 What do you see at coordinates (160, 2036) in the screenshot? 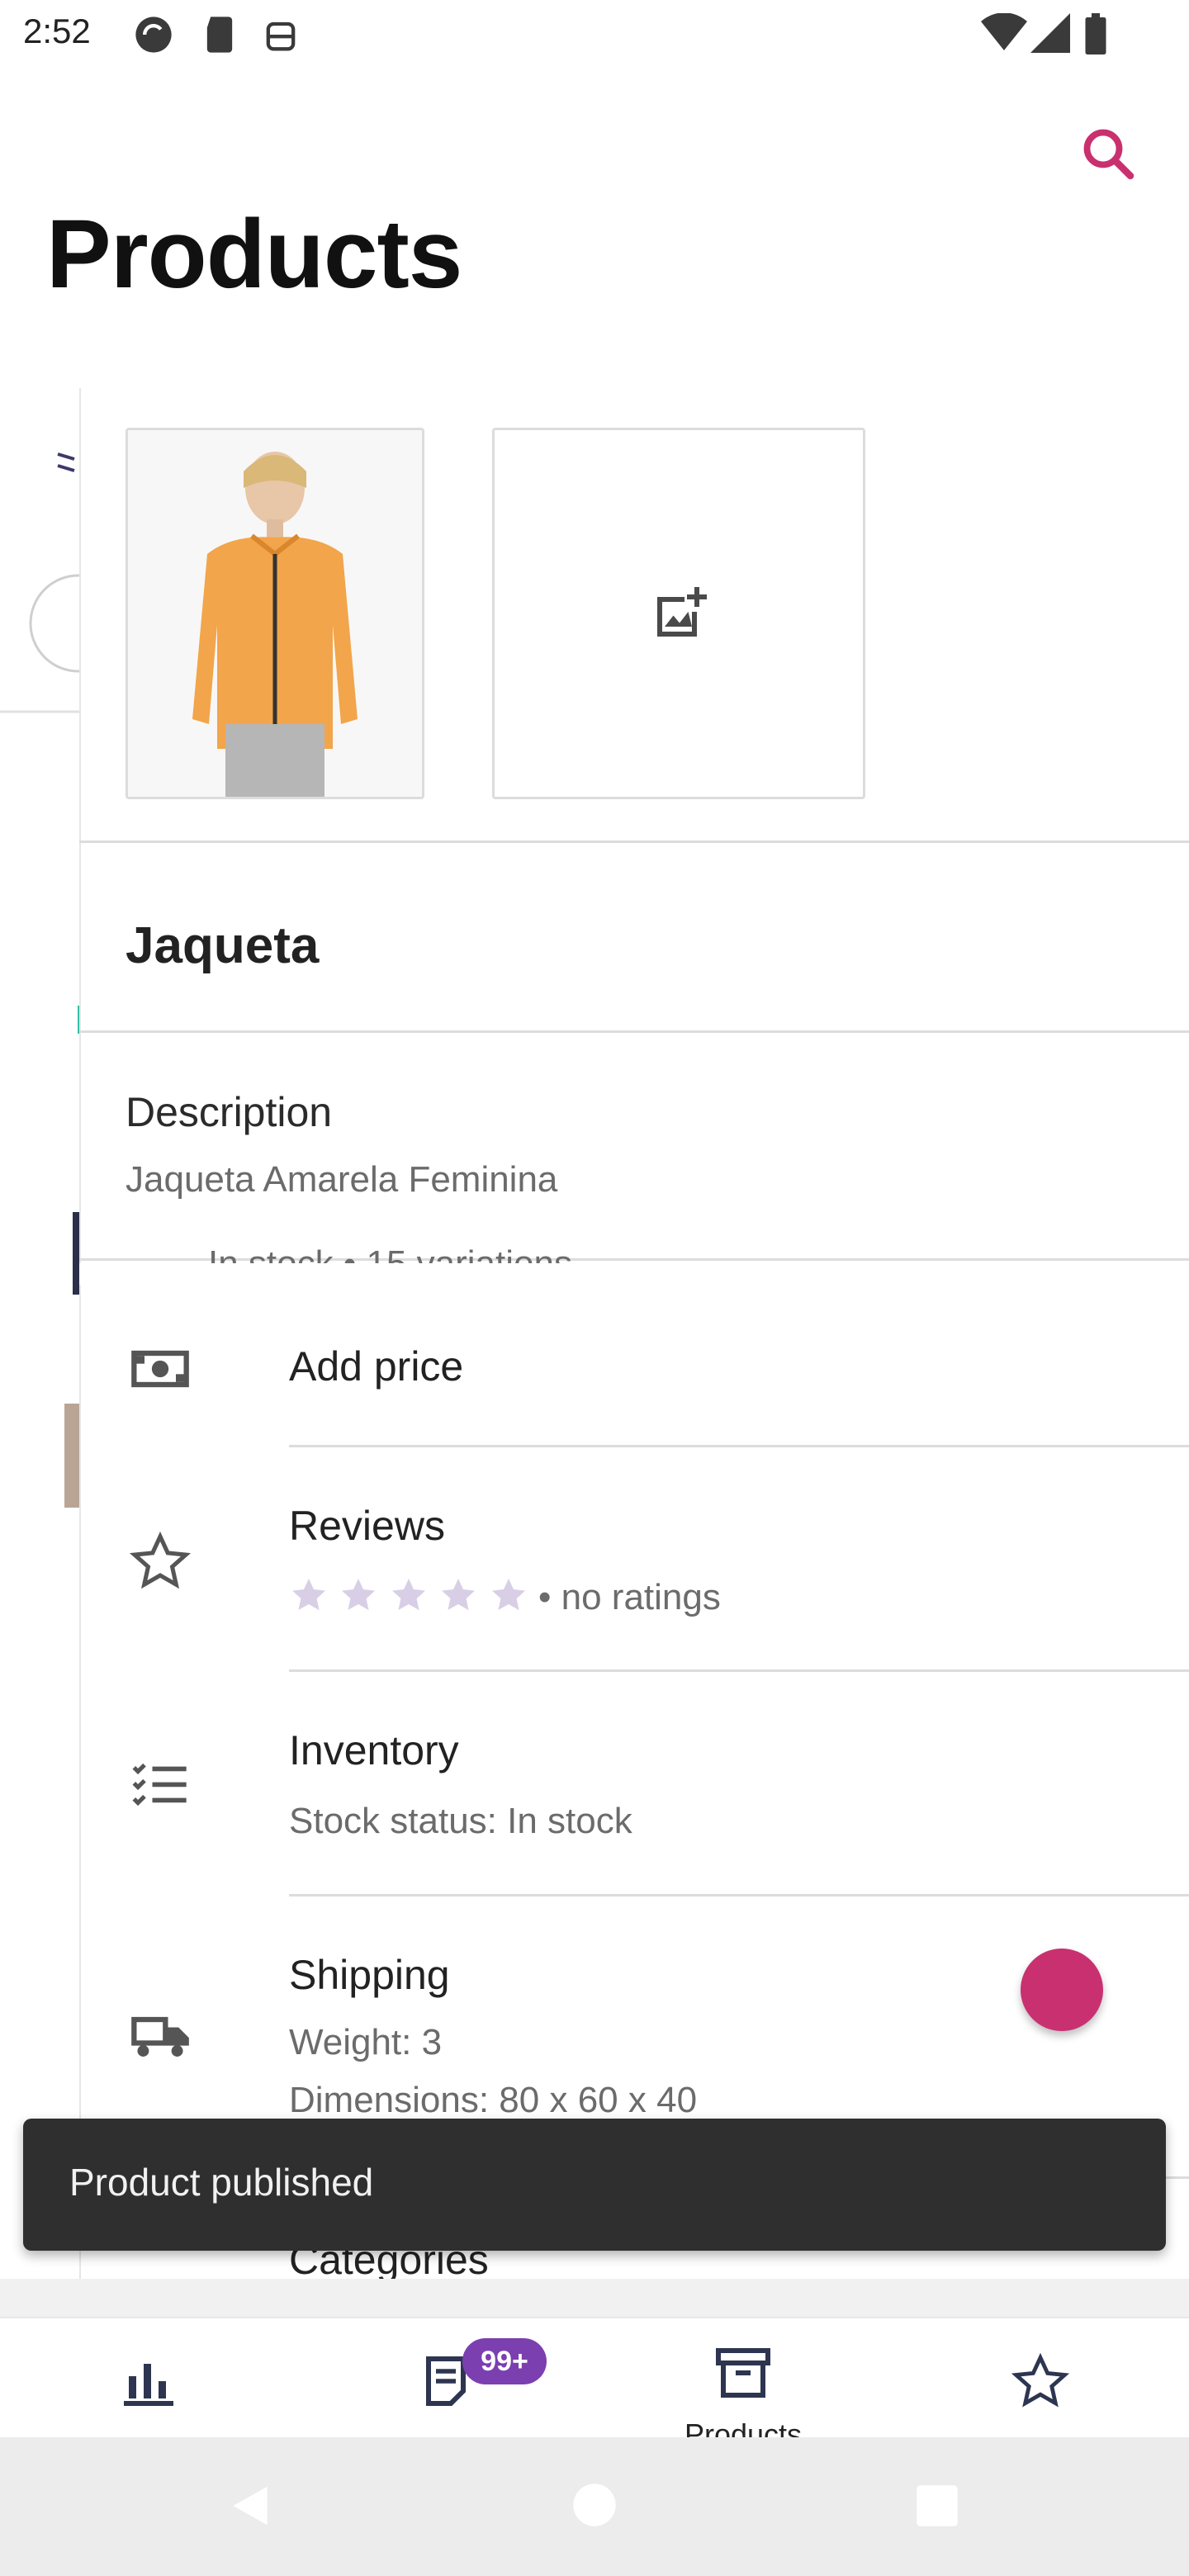
I see `truck-icon` at bounding box center [160, 2036].